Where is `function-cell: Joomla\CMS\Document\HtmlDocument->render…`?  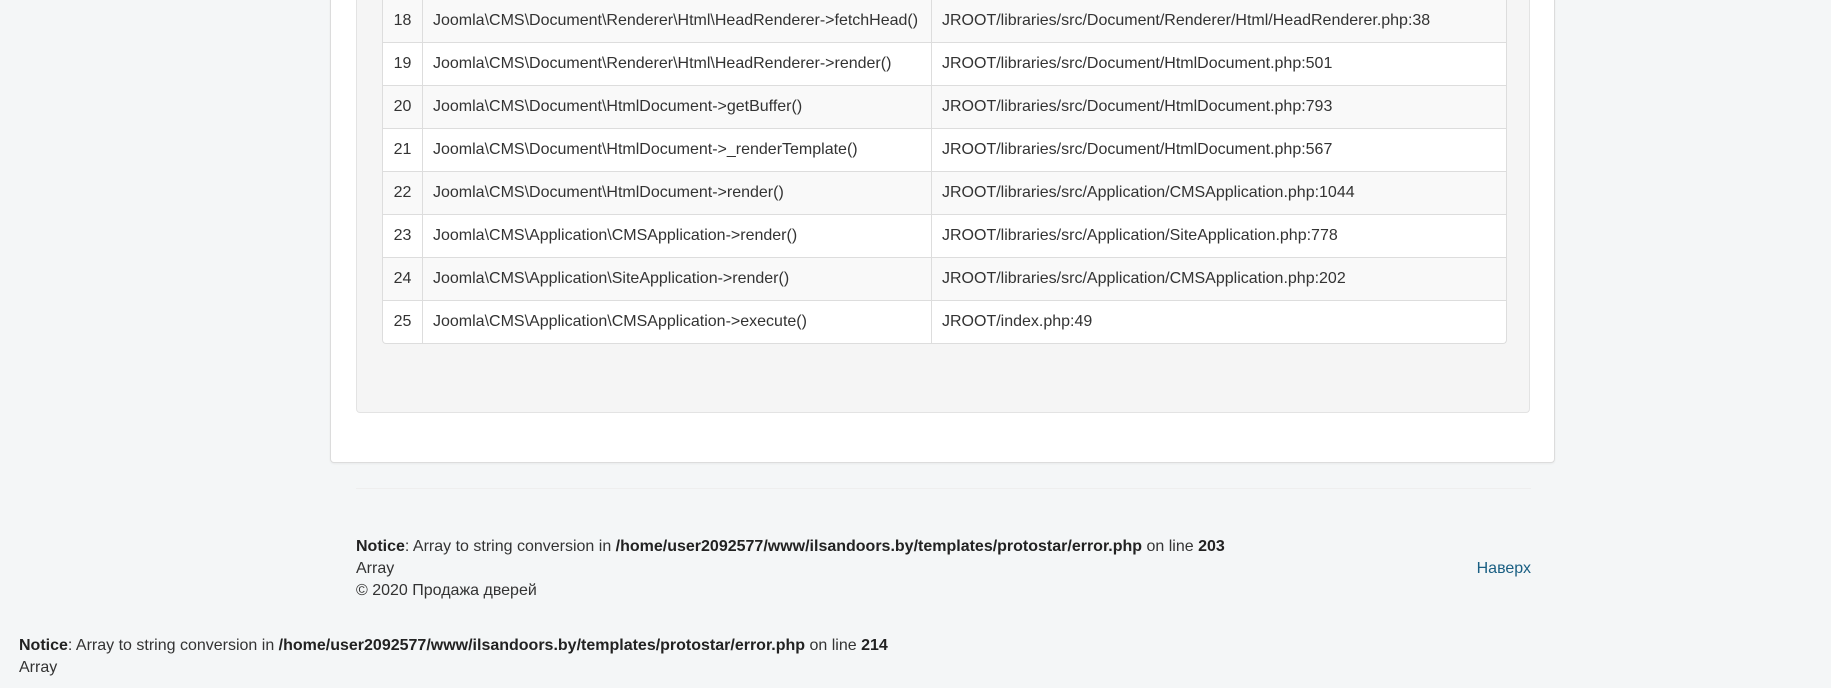 function-cell: Joomla\CMS\Document\HtmlDocument->render… is located at coordinates (676, 192).